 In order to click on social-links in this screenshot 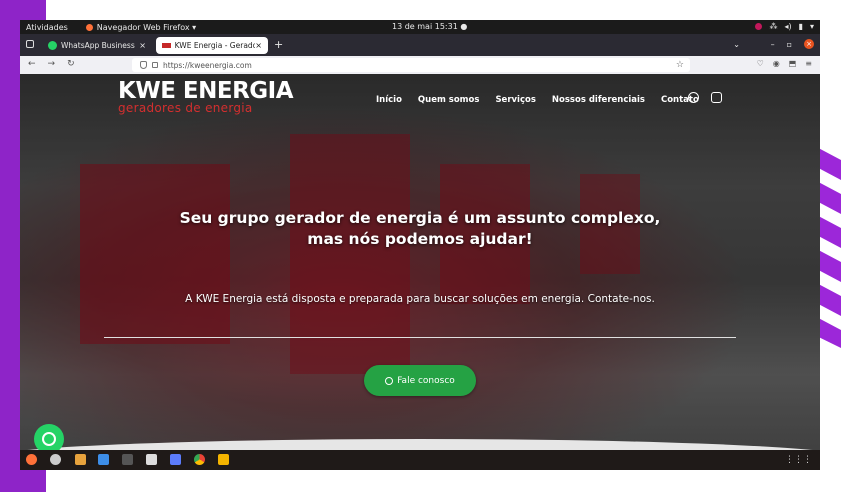, I will do `click(705, 97)`.